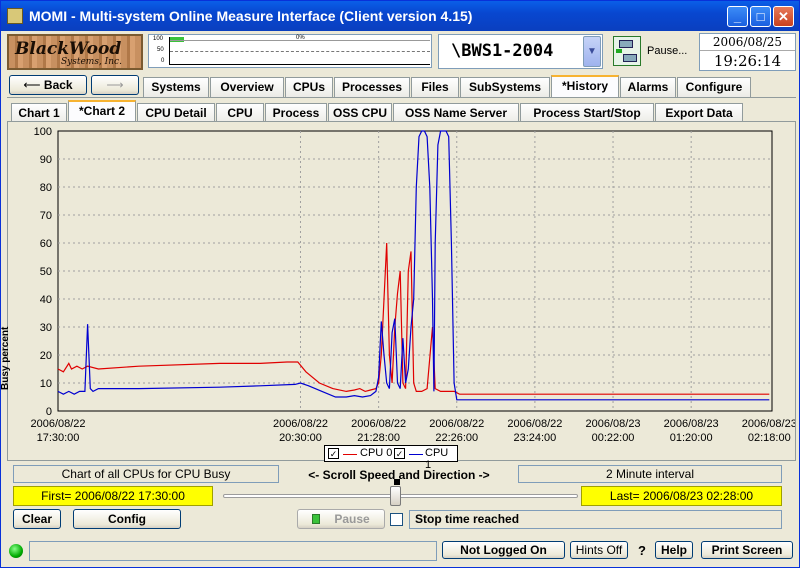 This screenshot has height=568, width=800. What do you see at coordinates (300, 438) in the screenshot?
I see `x-tick-label-time: 20:30:00` at bounding box center [300, 438].